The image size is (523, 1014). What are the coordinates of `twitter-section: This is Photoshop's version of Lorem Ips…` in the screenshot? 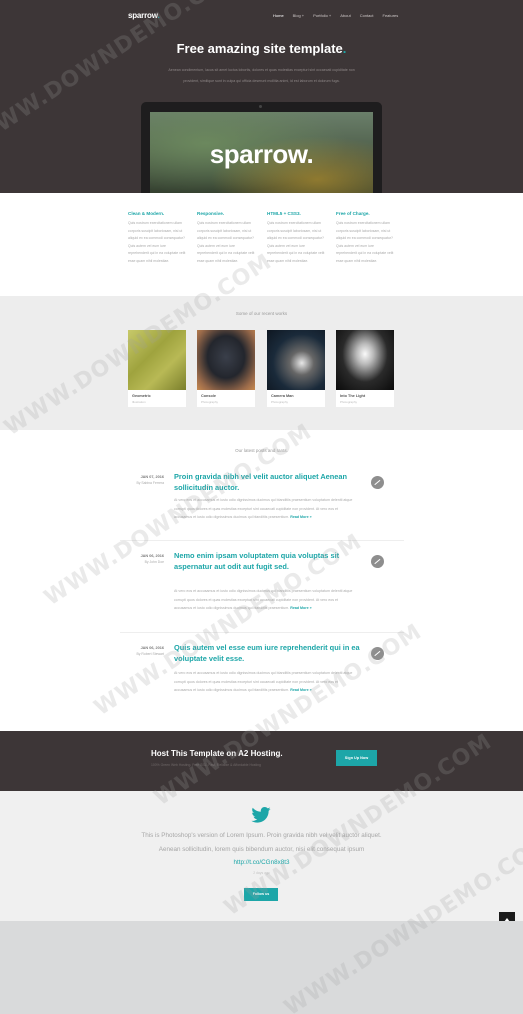 It's located at (261, 859).